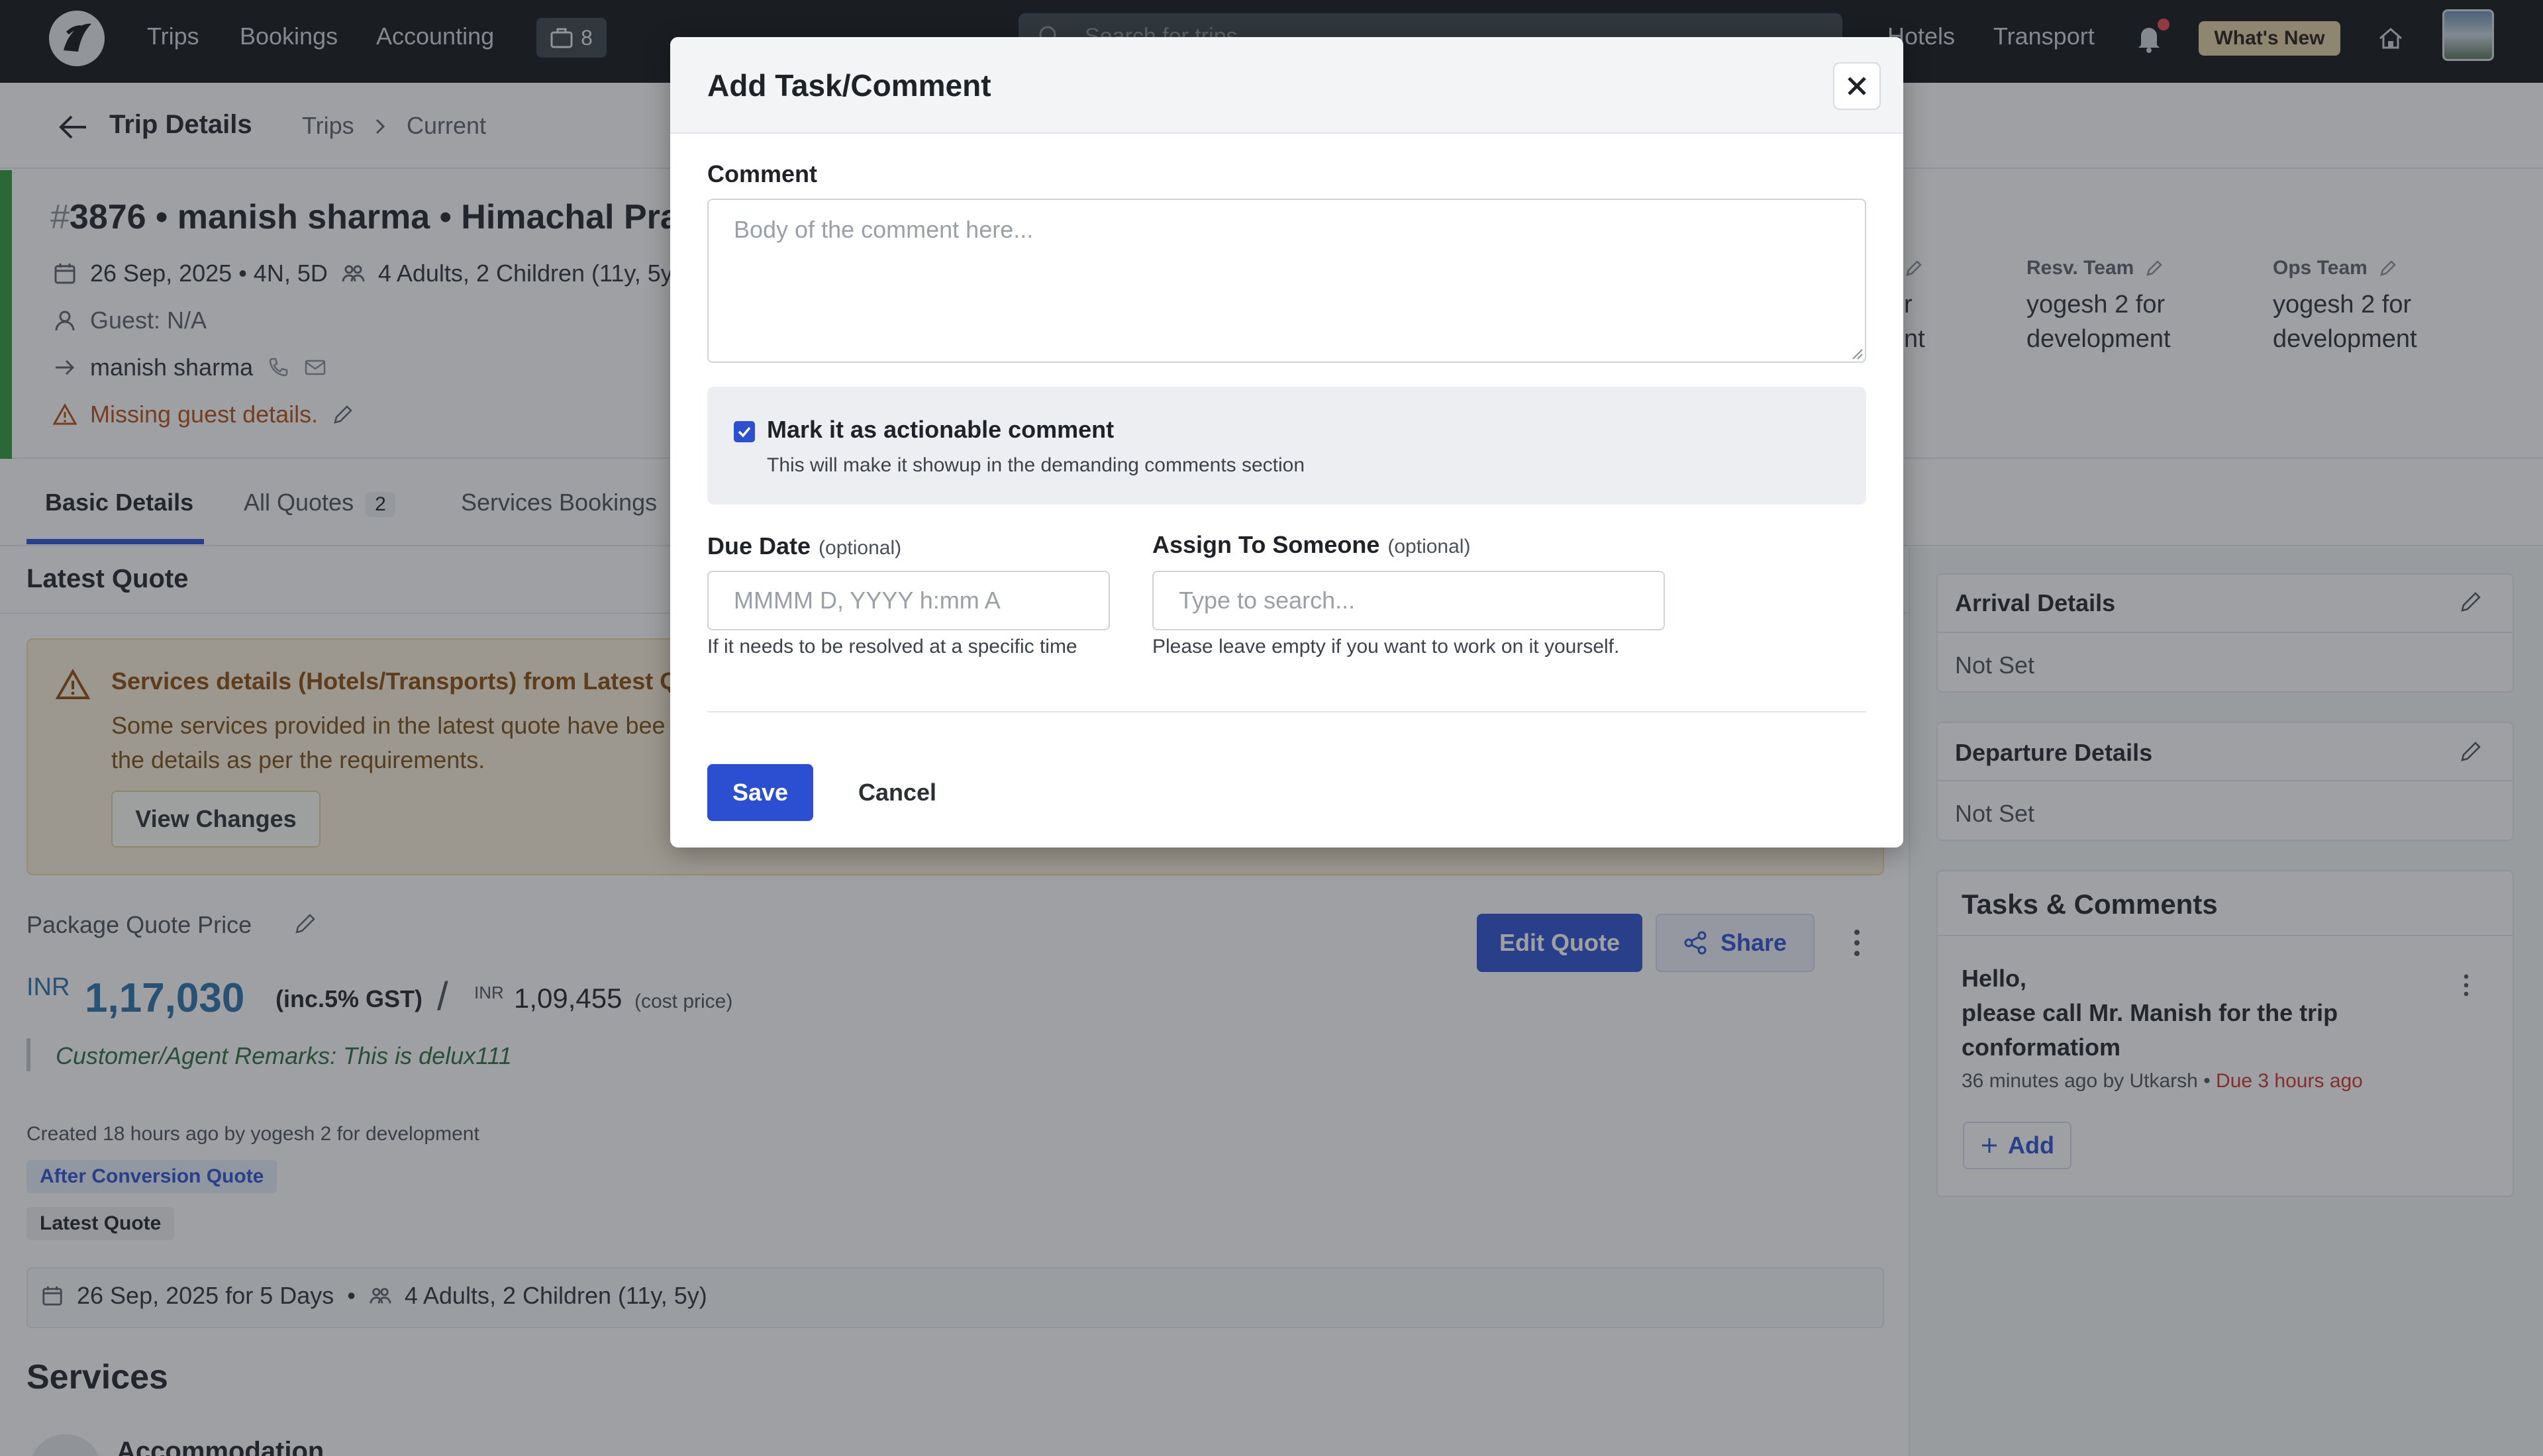 The height and width of the screenshot is (1456, 2543). Describe the element at coordinates (1286, 281) in the screenshot. I see `comment-textarea` at that location.